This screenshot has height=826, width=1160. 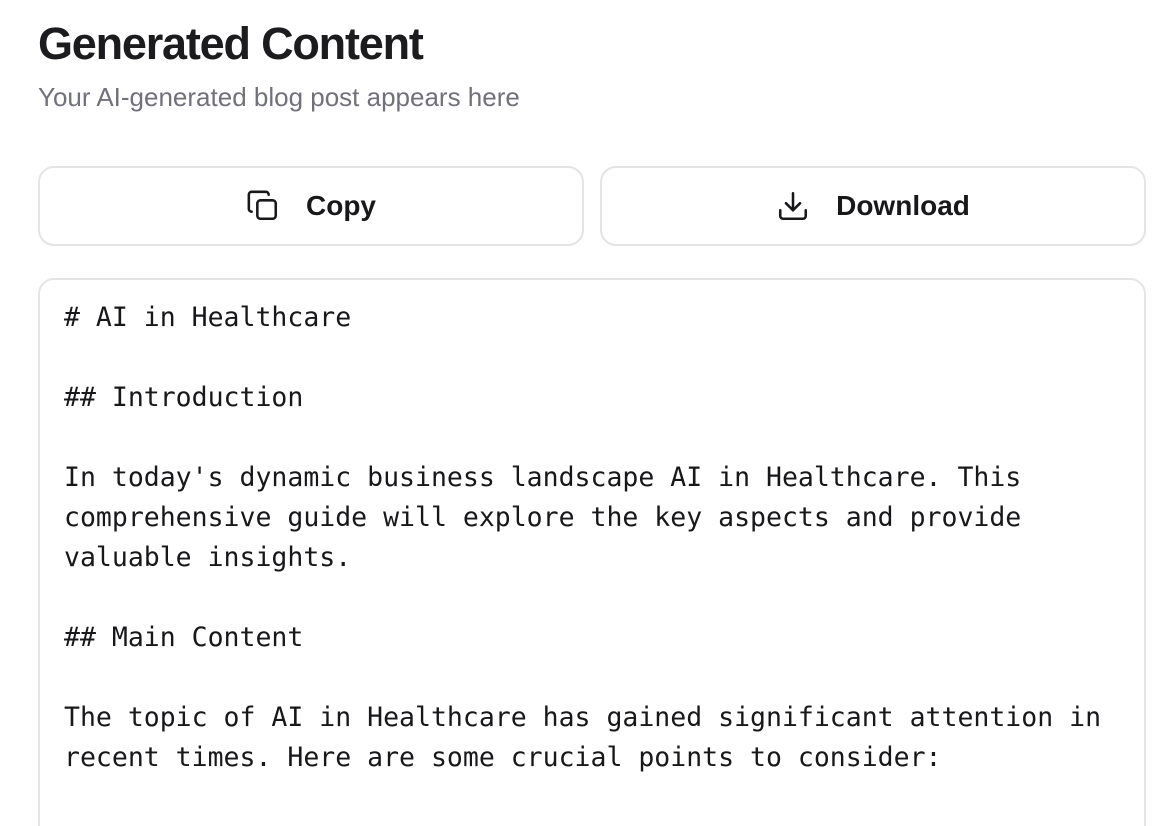 What do you see at coordinates (279, 97) in the screenshot?
I see `page-subtitle: Your AI-generated blog post appears here` at bounding box center [279, 97].